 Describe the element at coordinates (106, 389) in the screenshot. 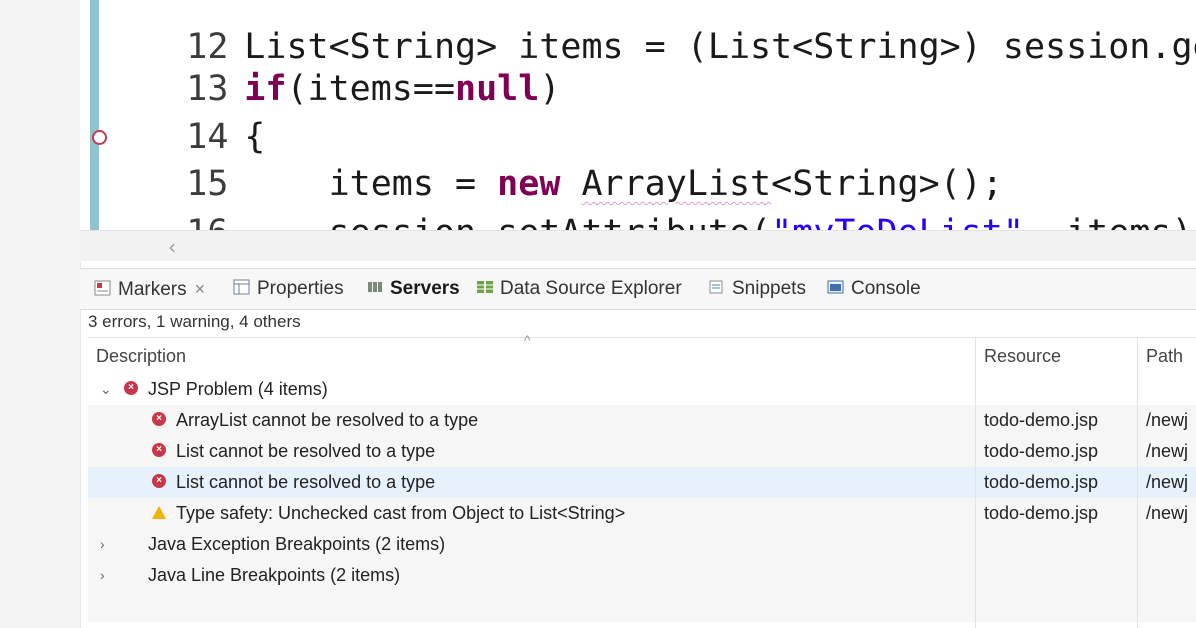

I see `chevron-down-icon: ⌄` at that location.